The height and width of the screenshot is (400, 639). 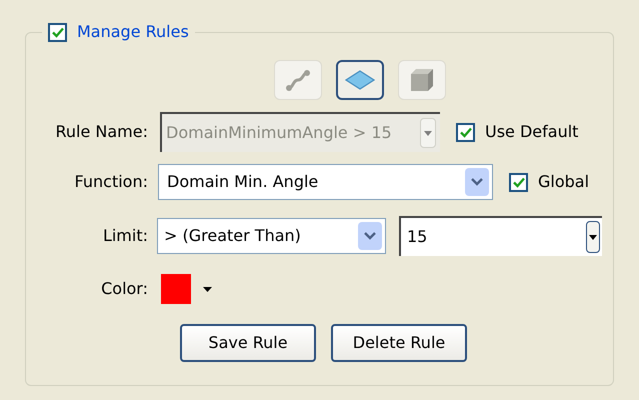 What do you see at coordinates (564, 182) in the screenshot?
I see `checkbox-label: Global` at bounding box center [564, 182].